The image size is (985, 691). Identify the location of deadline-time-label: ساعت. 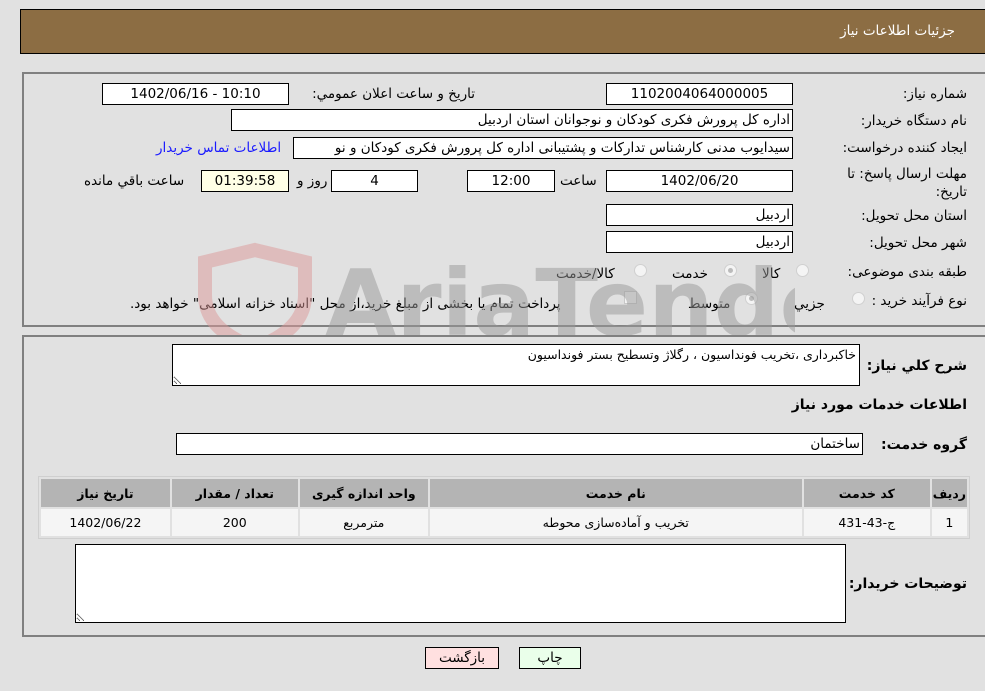
(578, 181).